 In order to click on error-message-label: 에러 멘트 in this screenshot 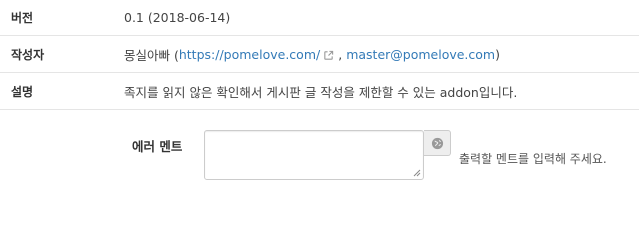, I will do `click(157, 146)`.